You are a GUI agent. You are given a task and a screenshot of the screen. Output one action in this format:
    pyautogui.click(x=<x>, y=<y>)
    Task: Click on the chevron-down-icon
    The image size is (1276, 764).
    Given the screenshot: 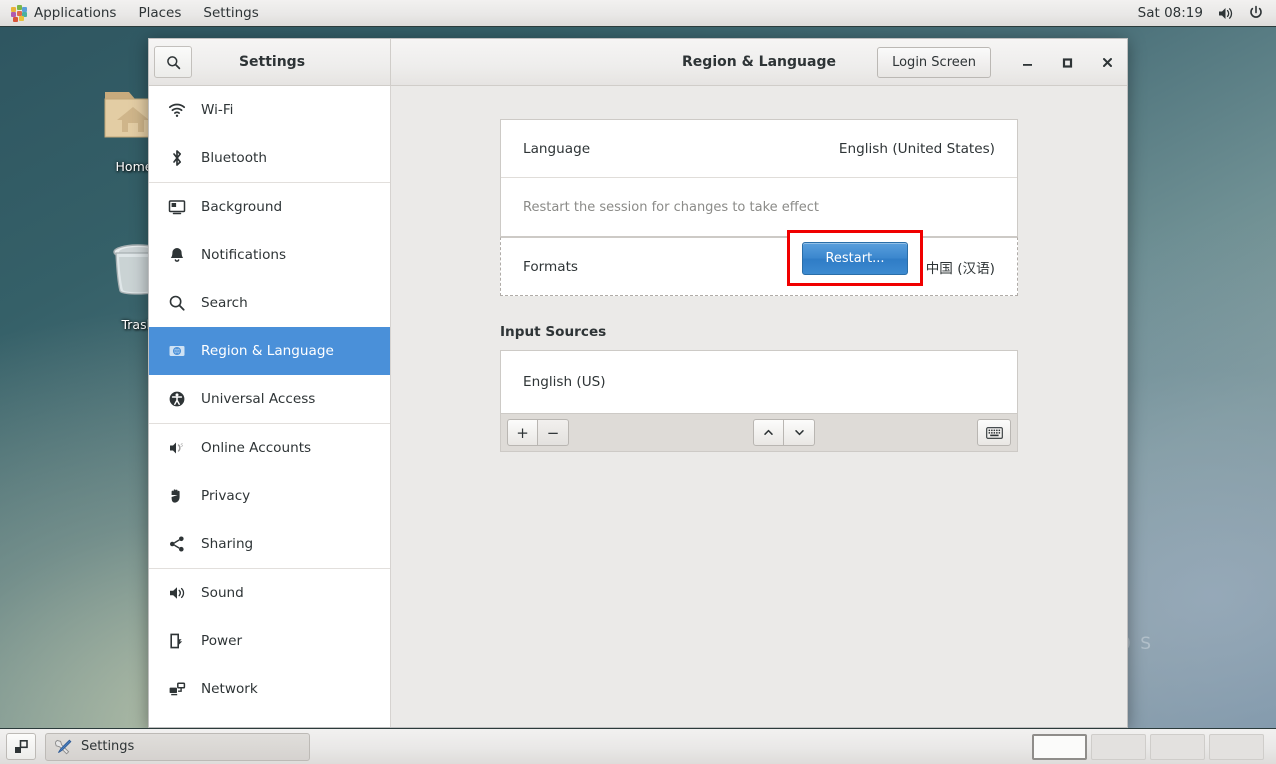 What is the action you would take?
    pyautogui.click(x=799, y=433)
    